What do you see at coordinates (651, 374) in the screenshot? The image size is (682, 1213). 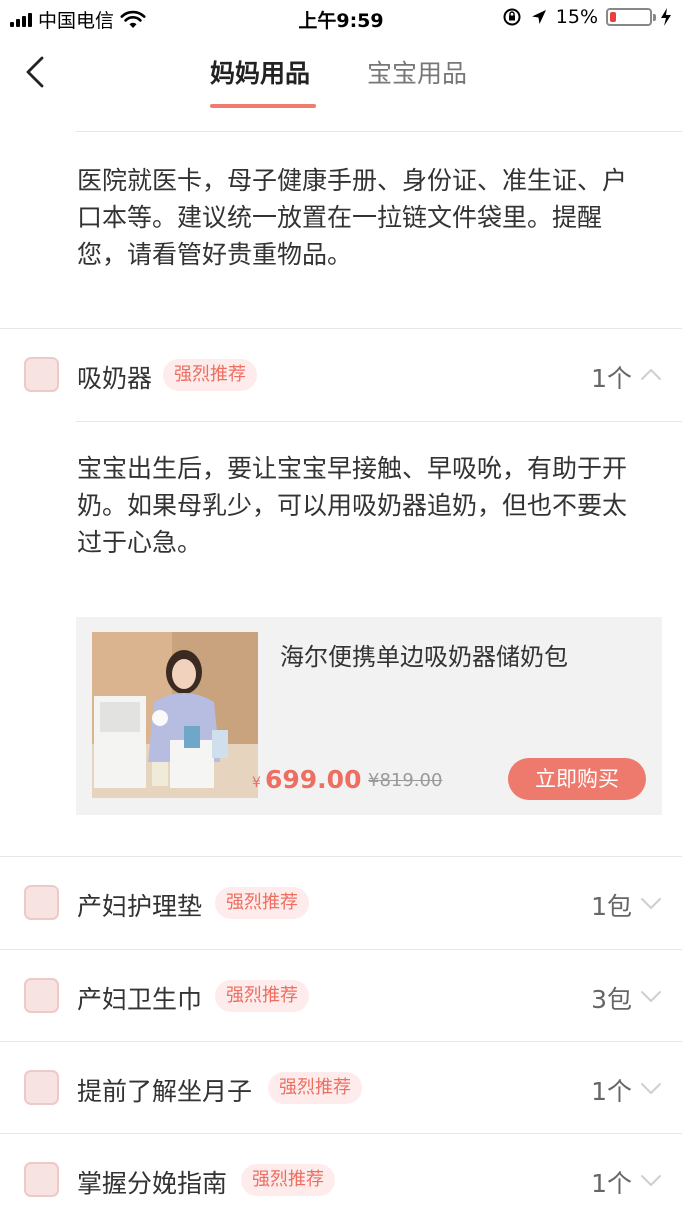 I see `chevron-up-icon` at bounding box center [651, 374].